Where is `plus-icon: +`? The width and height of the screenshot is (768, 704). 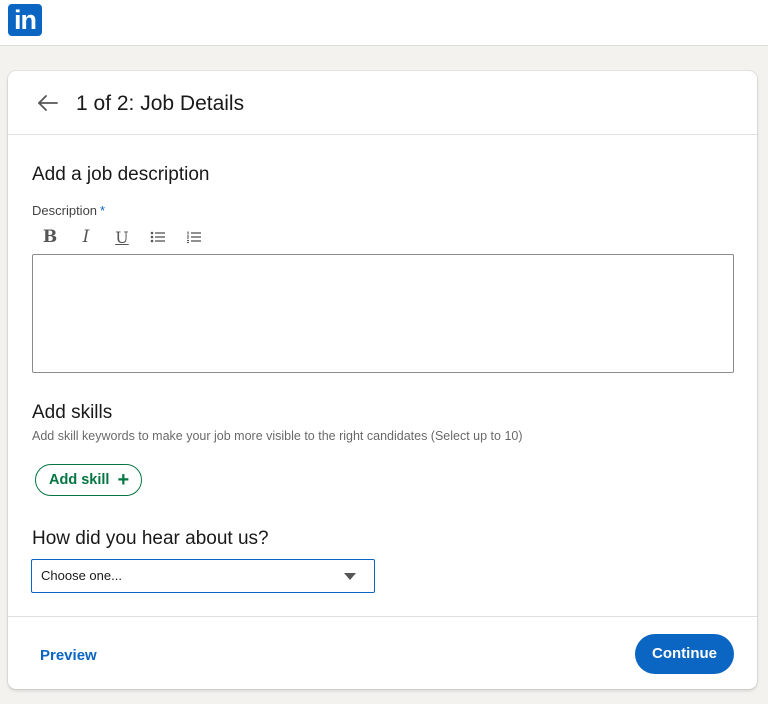
plus-icon: + is located at coordinates (123, 480).